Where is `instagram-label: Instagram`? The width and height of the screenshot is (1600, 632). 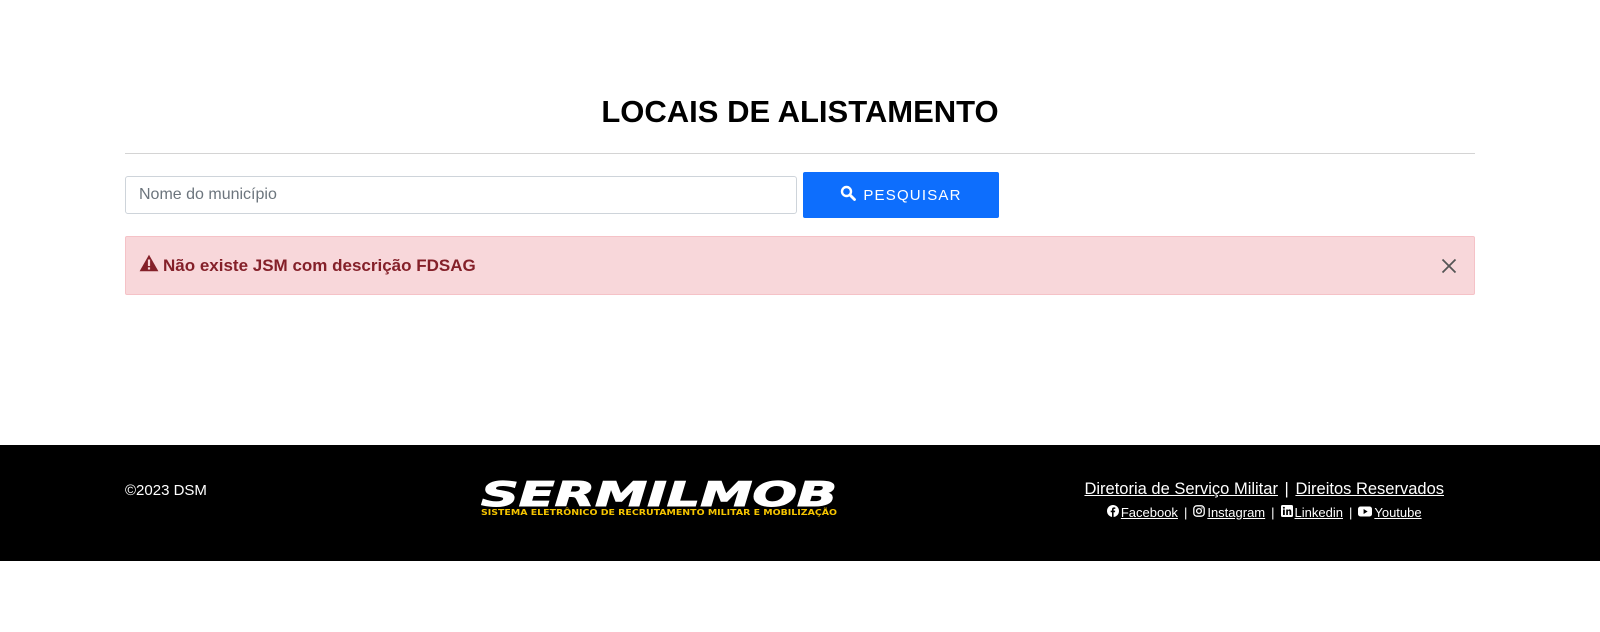
instagram-label: Instagram is located at coordinates (1236, 512).